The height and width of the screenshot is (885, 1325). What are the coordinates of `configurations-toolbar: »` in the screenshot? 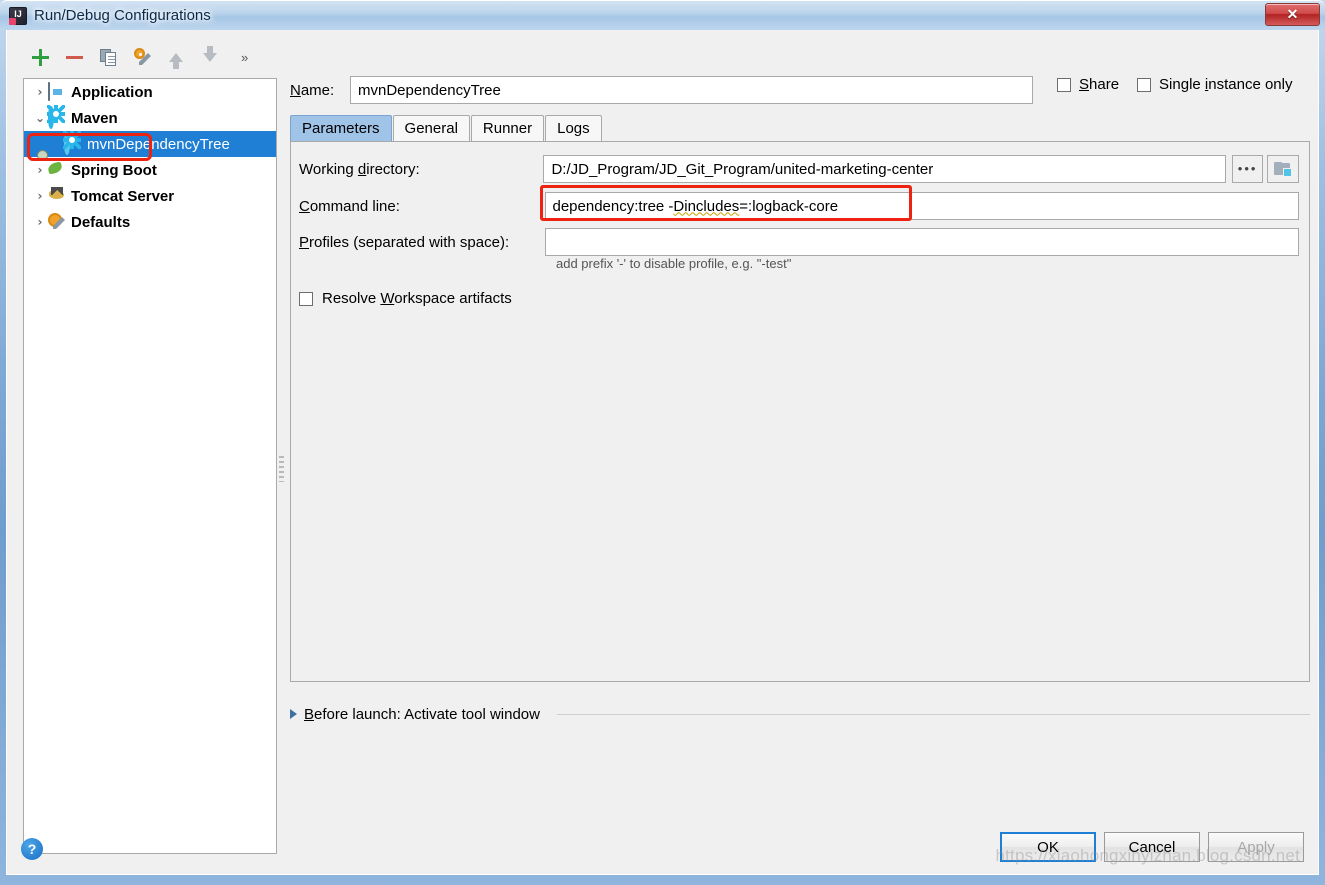 It's located at (153, 57).